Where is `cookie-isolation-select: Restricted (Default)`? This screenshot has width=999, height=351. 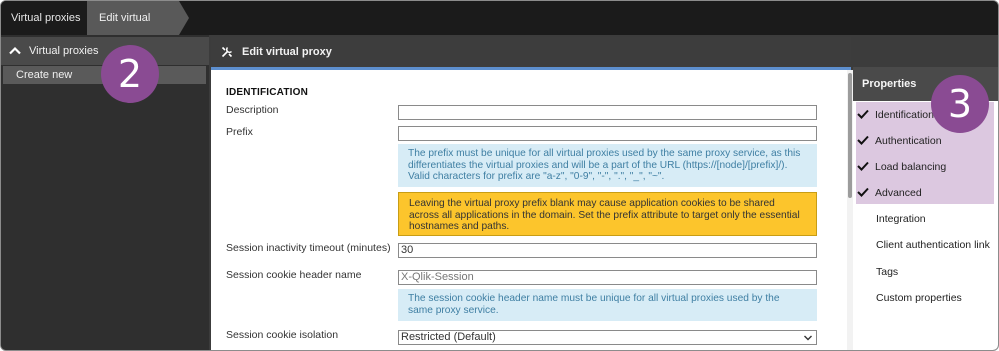
cookie-isolation-select: Restricted (Default) is located at coordinates (607, 337).